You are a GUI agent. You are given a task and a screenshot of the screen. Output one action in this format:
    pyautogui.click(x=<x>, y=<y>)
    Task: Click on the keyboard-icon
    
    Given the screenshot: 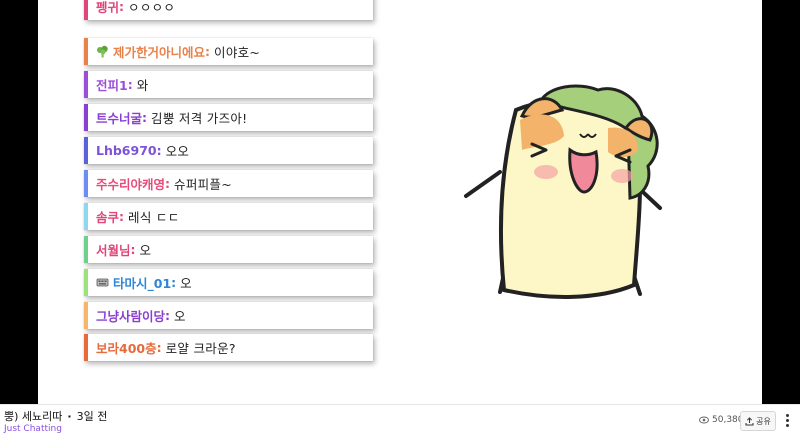 What is the action you would take?
    pyautogui.click(x=102, y=282)
    